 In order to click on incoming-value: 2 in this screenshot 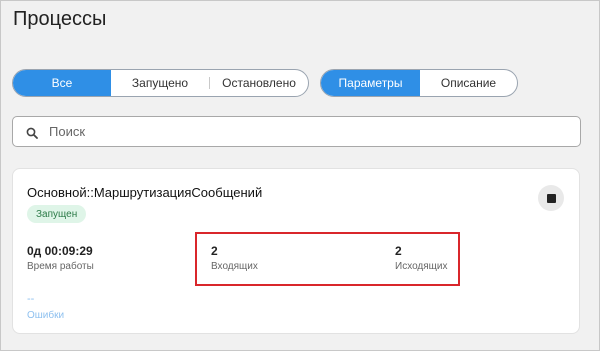, I will do `click(214, 251)`.